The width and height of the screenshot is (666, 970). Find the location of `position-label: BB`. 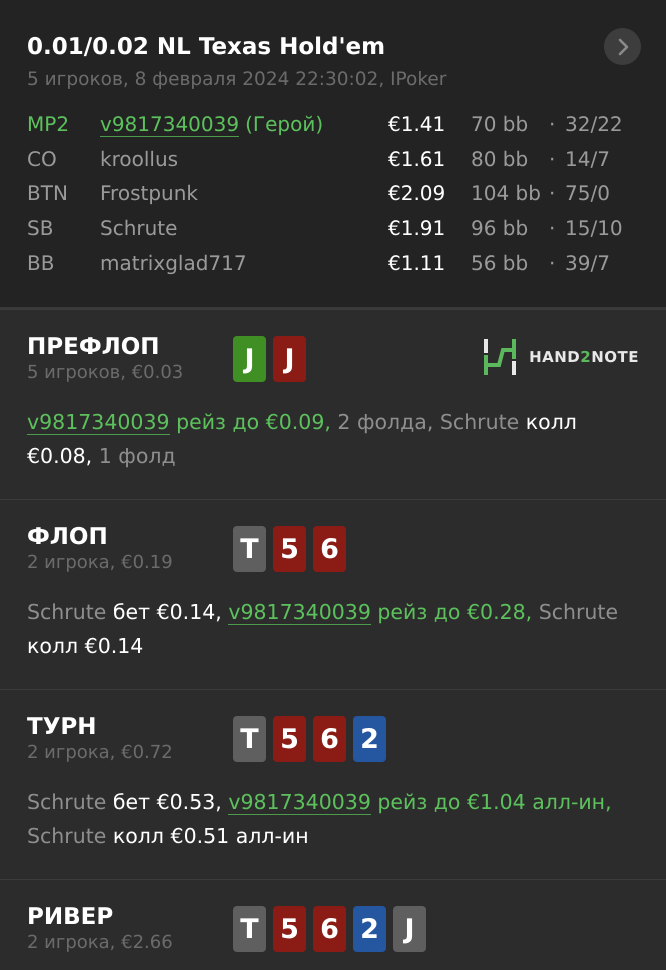

position-label: BB is located at coordinates (41, 262).